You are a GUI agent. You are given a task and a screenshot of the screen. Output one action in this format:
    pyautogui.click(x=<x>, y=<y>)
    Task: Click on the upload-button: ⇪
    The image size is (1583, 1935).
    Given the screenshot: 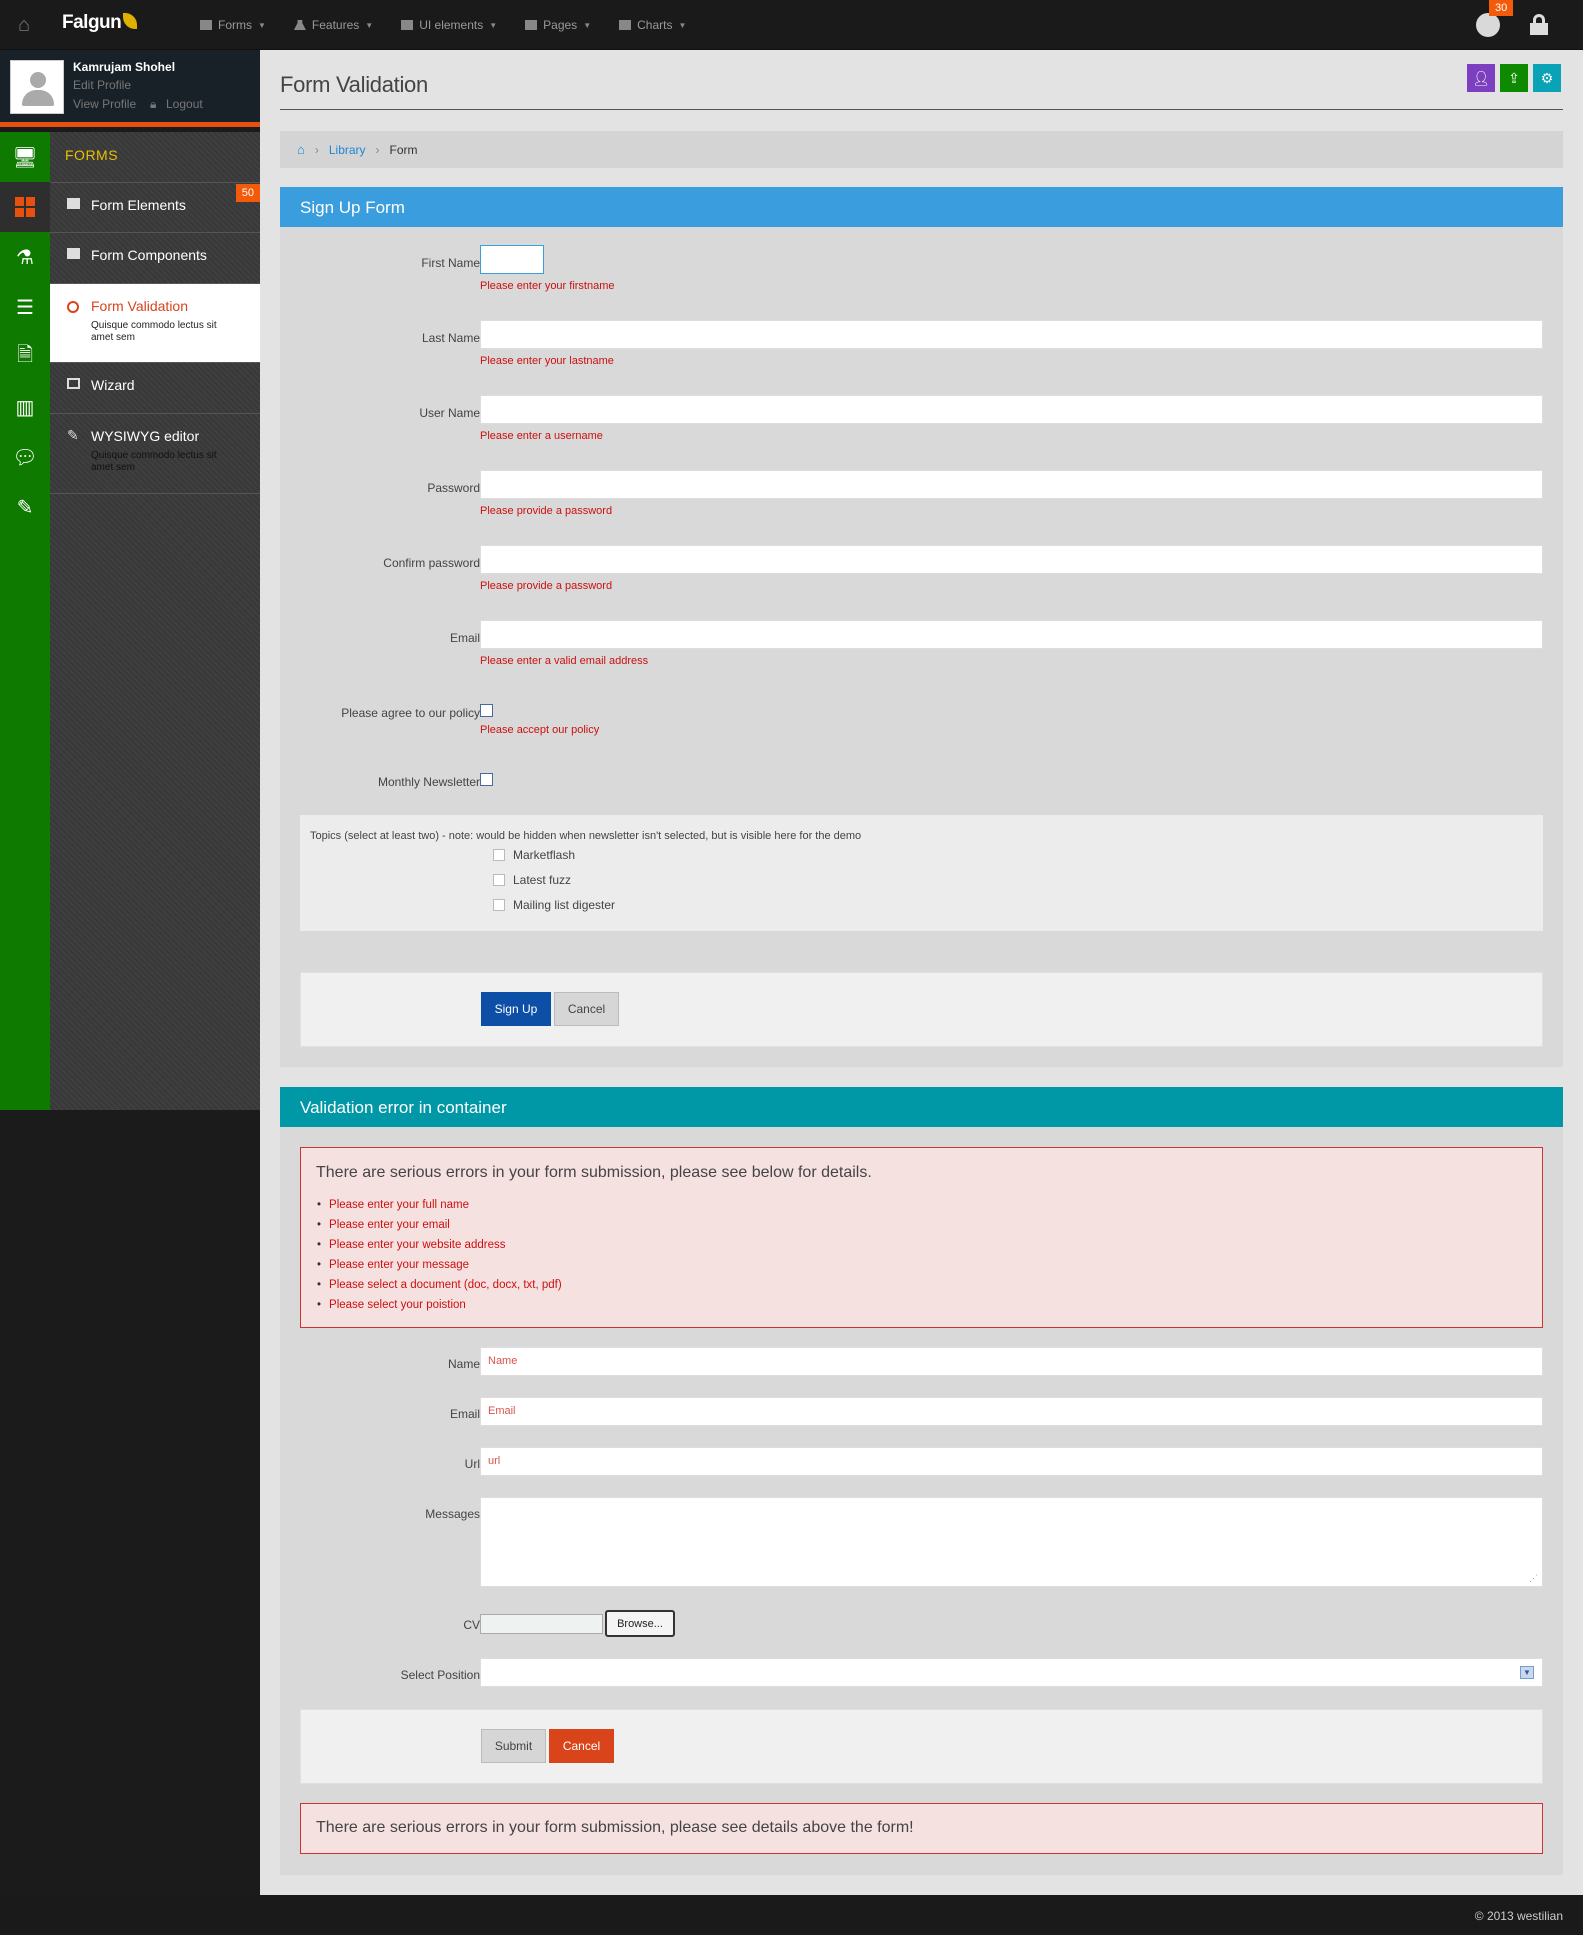 What is the action you would take?
    pyautogui.click(x=1514, y=78)
    